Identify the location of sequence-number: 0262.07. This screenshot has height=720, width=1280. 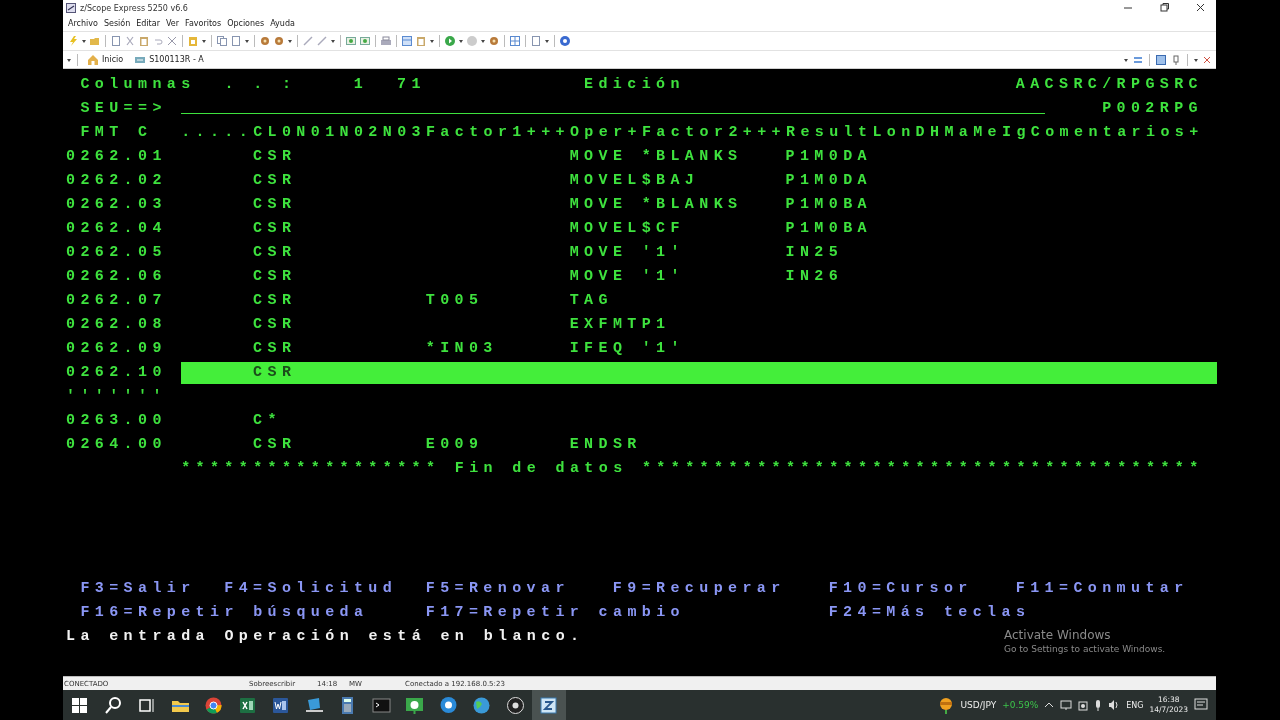
(116, 301).